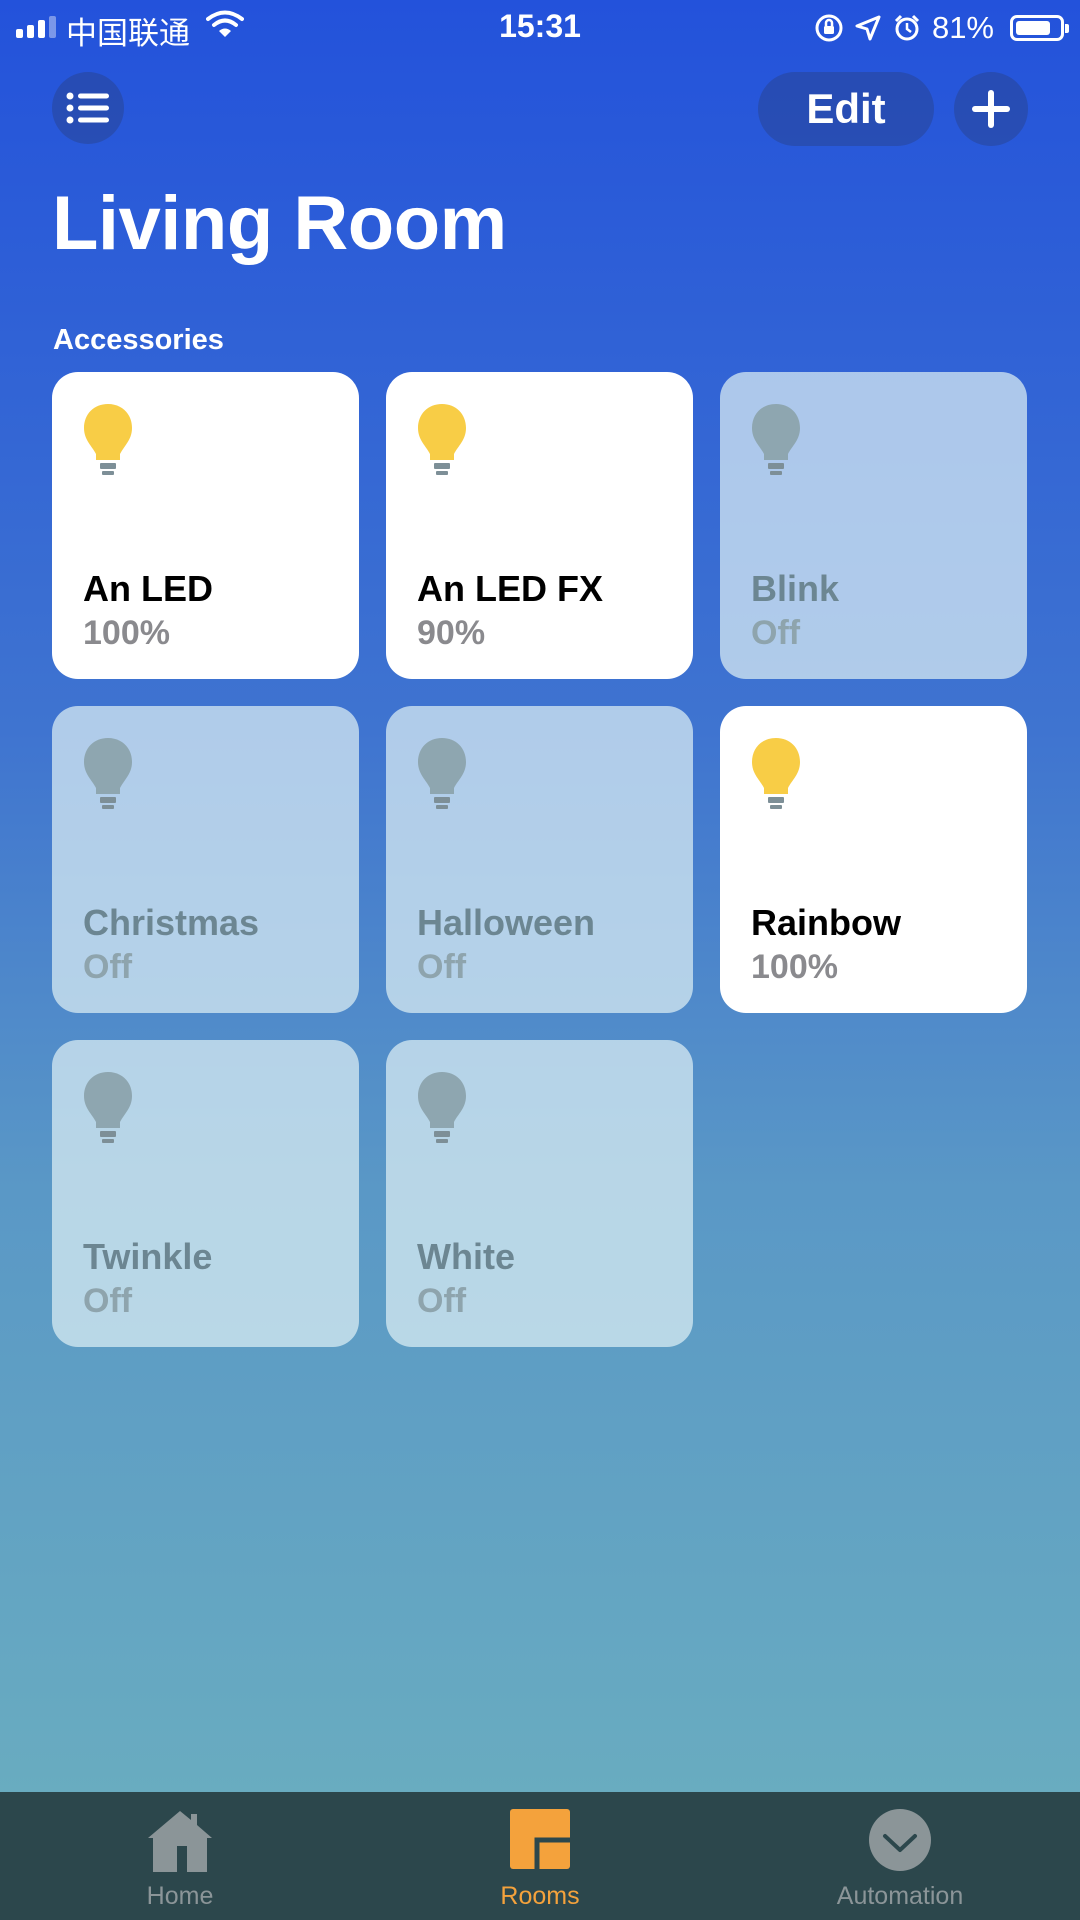 The width and height of the screenshot is (1080, 1920). I want to click on accessory-tile: An LED 100%, so click(205, 525).